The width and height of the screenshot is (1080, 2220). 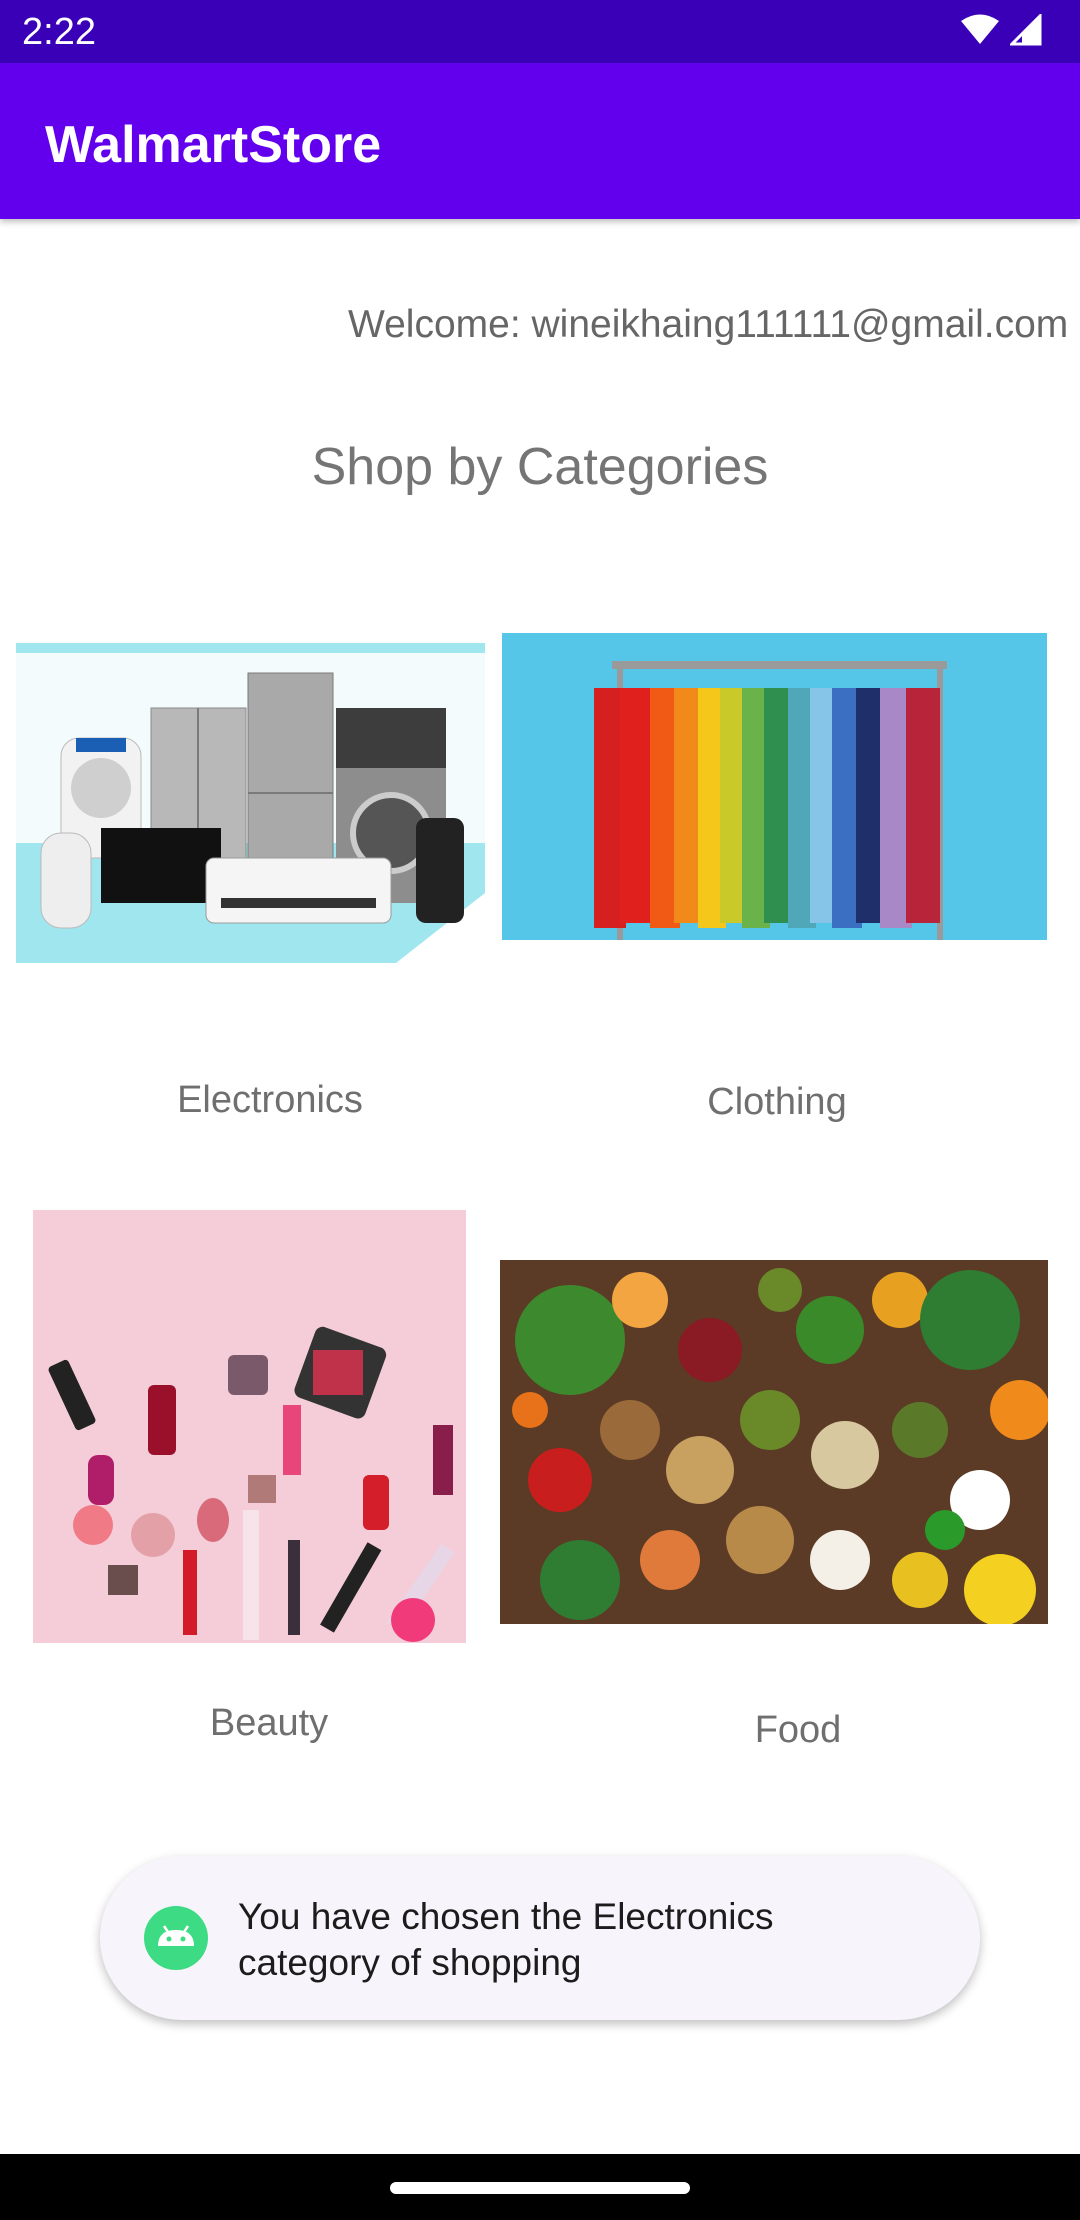 What do you see at coordinates (540, 467) in the screenshot?
I see `section-title: Shop by Categories` at bounding box center [540, 467].